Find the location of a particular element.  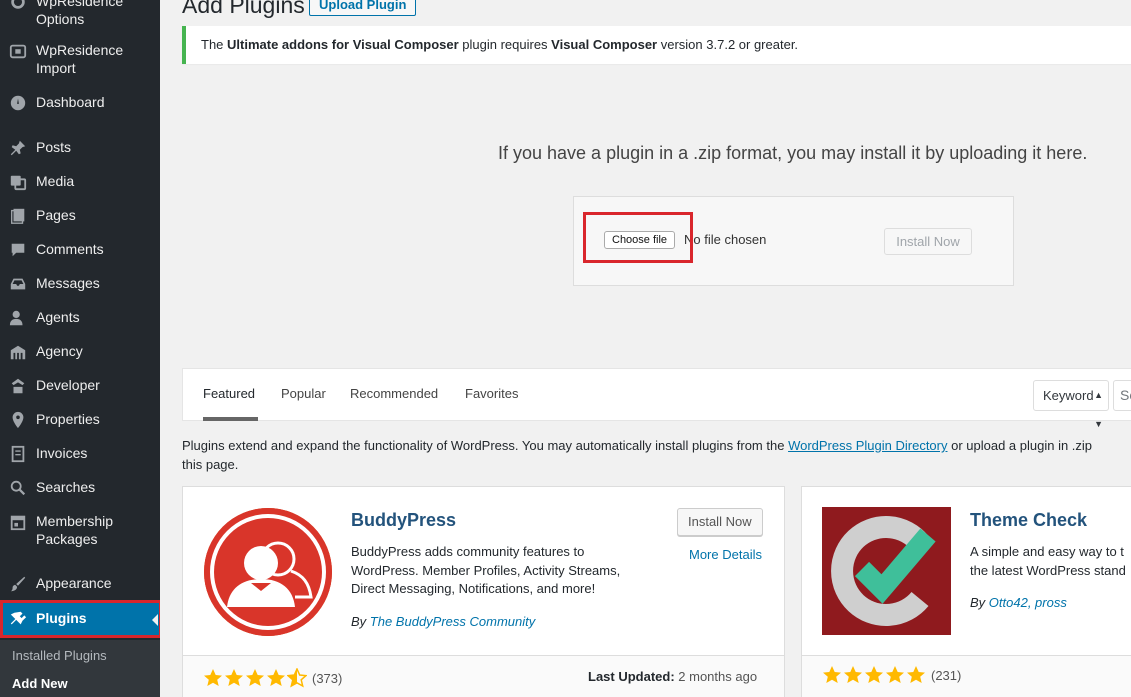

star-rating: (231) is located at coordinates (891, 675).